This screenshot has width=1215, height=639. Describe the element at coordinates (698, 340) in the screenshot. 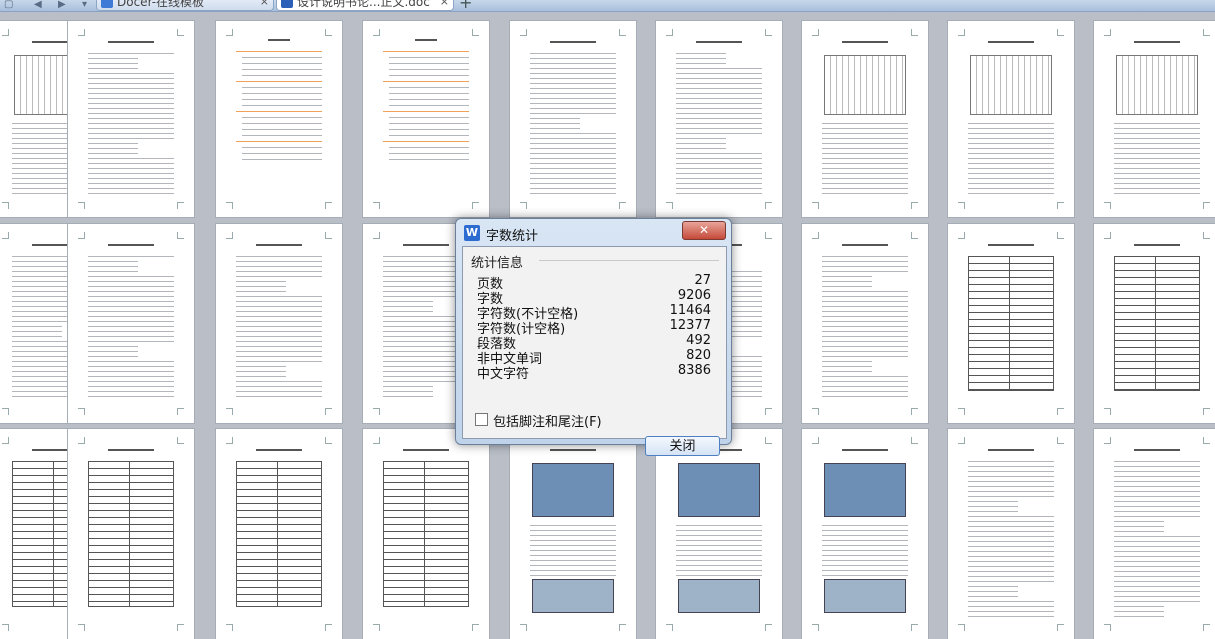

I see `stat-value: 492` at that location.